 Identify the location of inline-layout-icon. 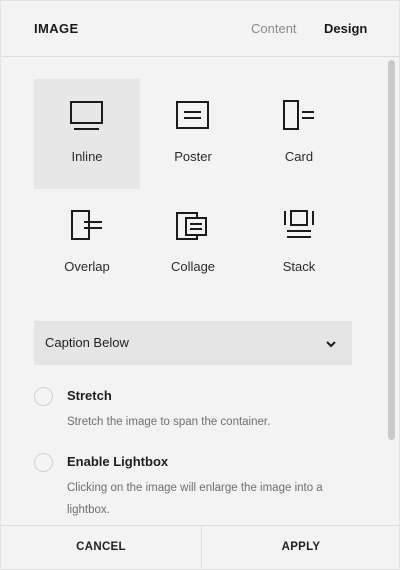
(86, 115).